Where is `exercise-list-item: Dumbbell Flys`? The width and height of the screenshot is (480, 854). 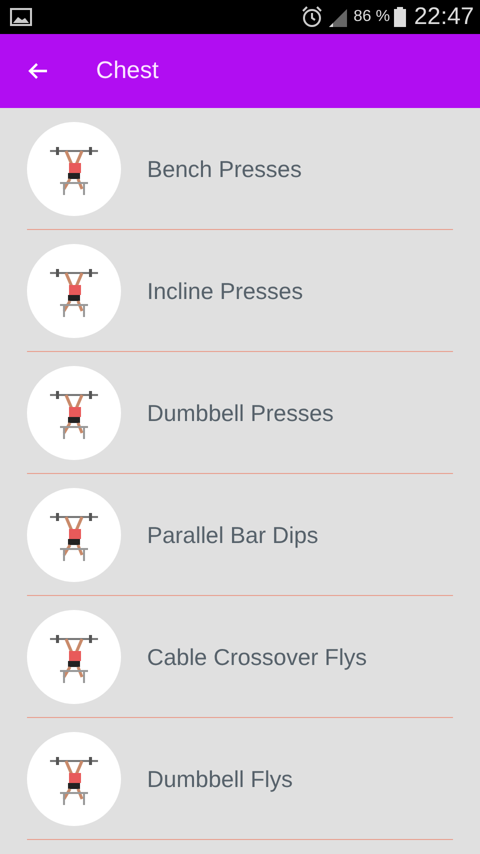
exercise-list-item: Dumbbell Flys is located at coordinates (240, 779).